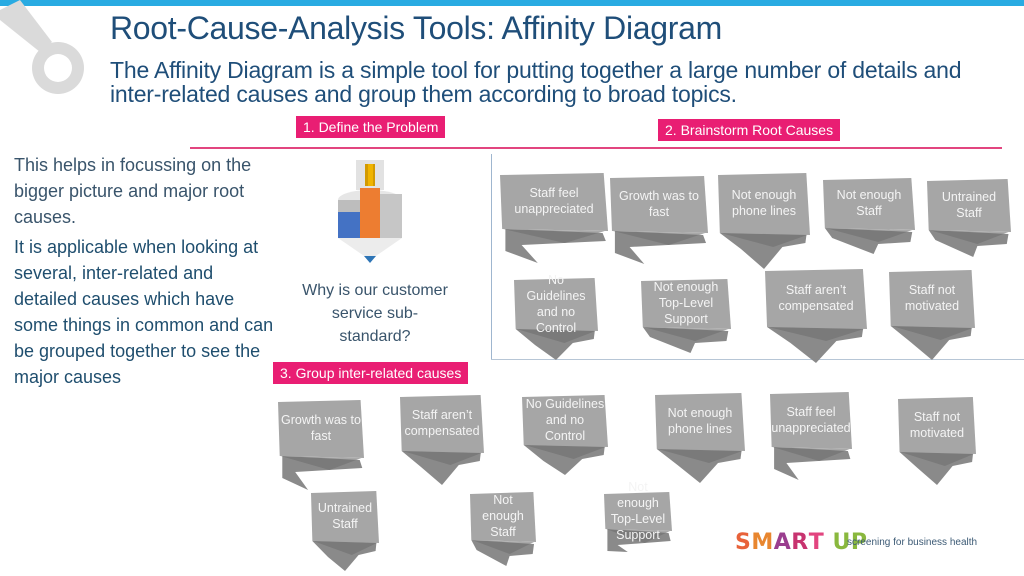 This screenshot has width=1024, height=576. Describe the element at coordinates (442, 423) in the screenshot. I see `grouped-card-label: Staff aren’t compensated` at that location.